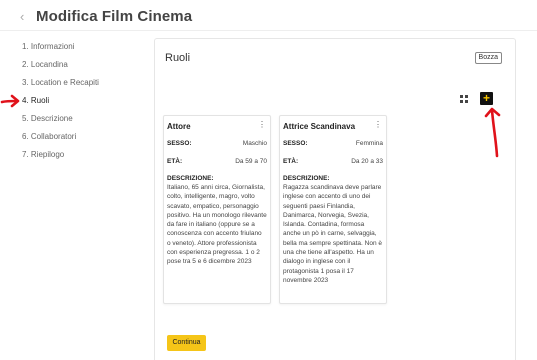 The image size is (537, 360). Describe the element at coordinates (217, 163) in the screenshot. I see `role-eta-row: ETÀ: Da 59 a 70` at that location.